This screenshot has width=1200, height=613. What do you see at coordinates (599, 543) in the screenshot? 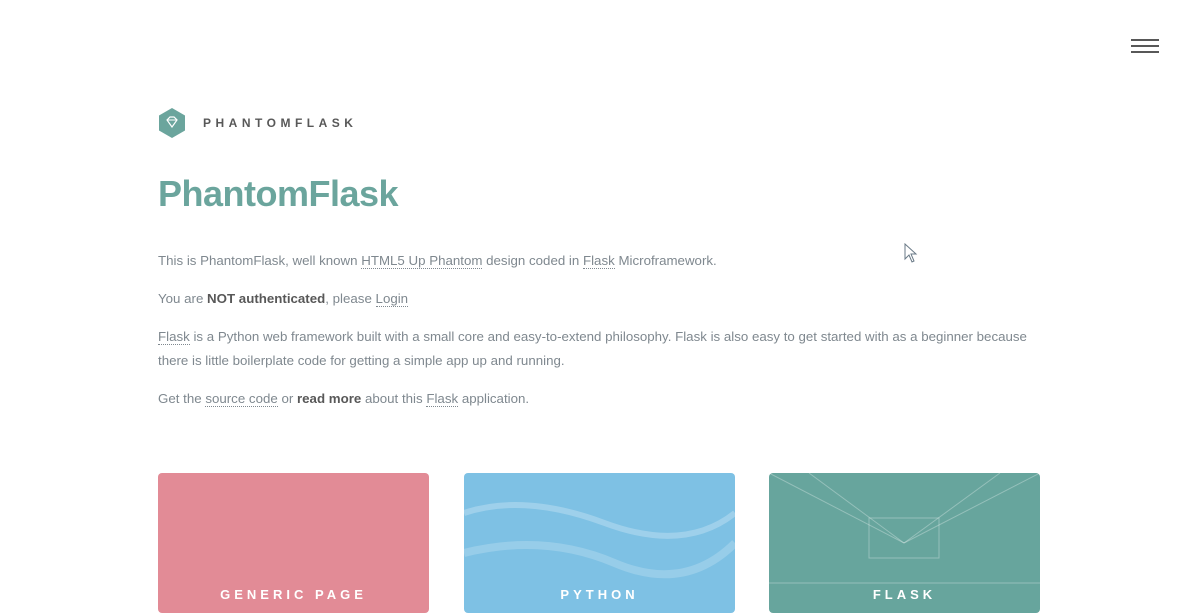
I see `tile-python: PYTHON` at bounding box center [599, 543].